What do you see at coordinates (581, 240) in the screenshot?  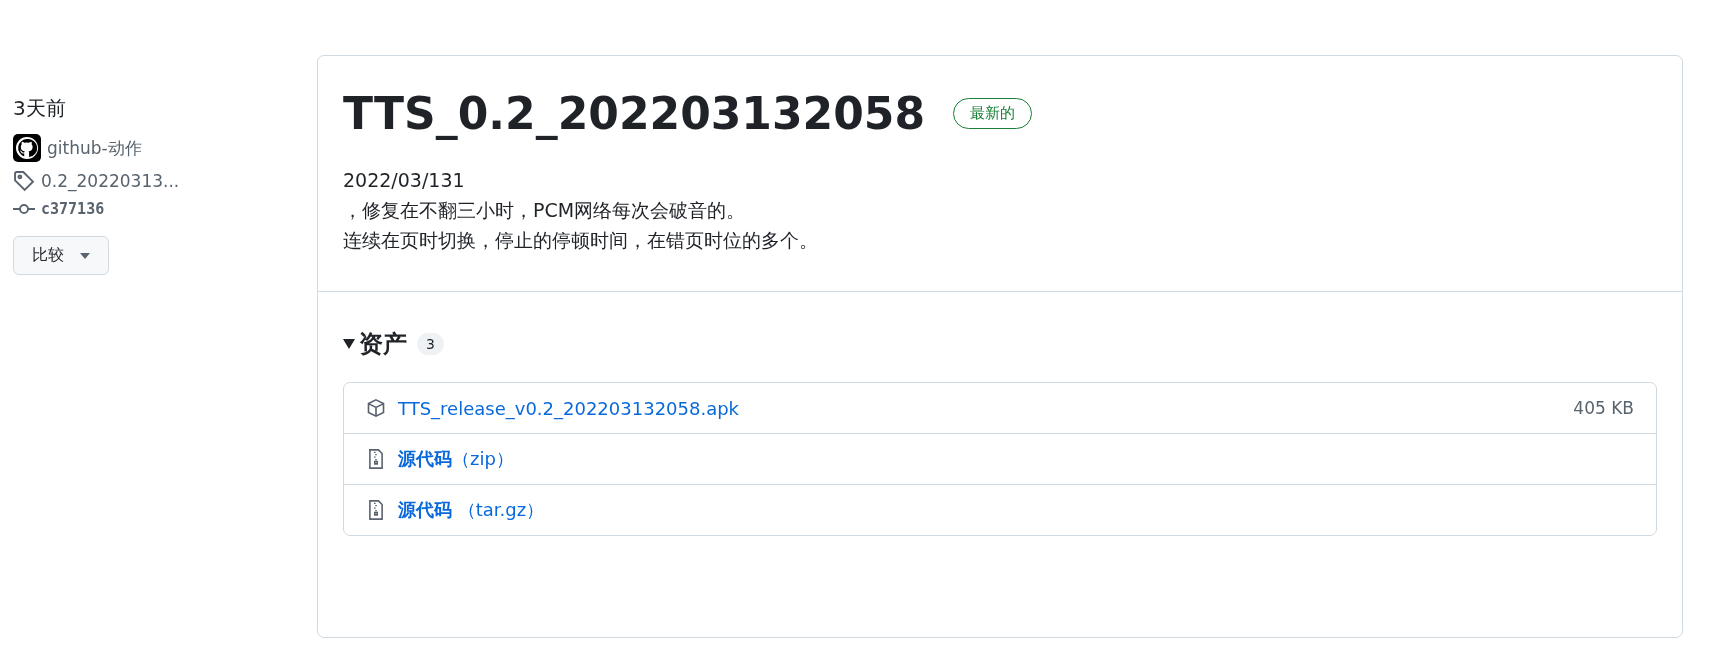 I see `release-note: 连续在页时切换，停止的停顿时间，在错页时位的多个。` at bounding box center [581, 240].